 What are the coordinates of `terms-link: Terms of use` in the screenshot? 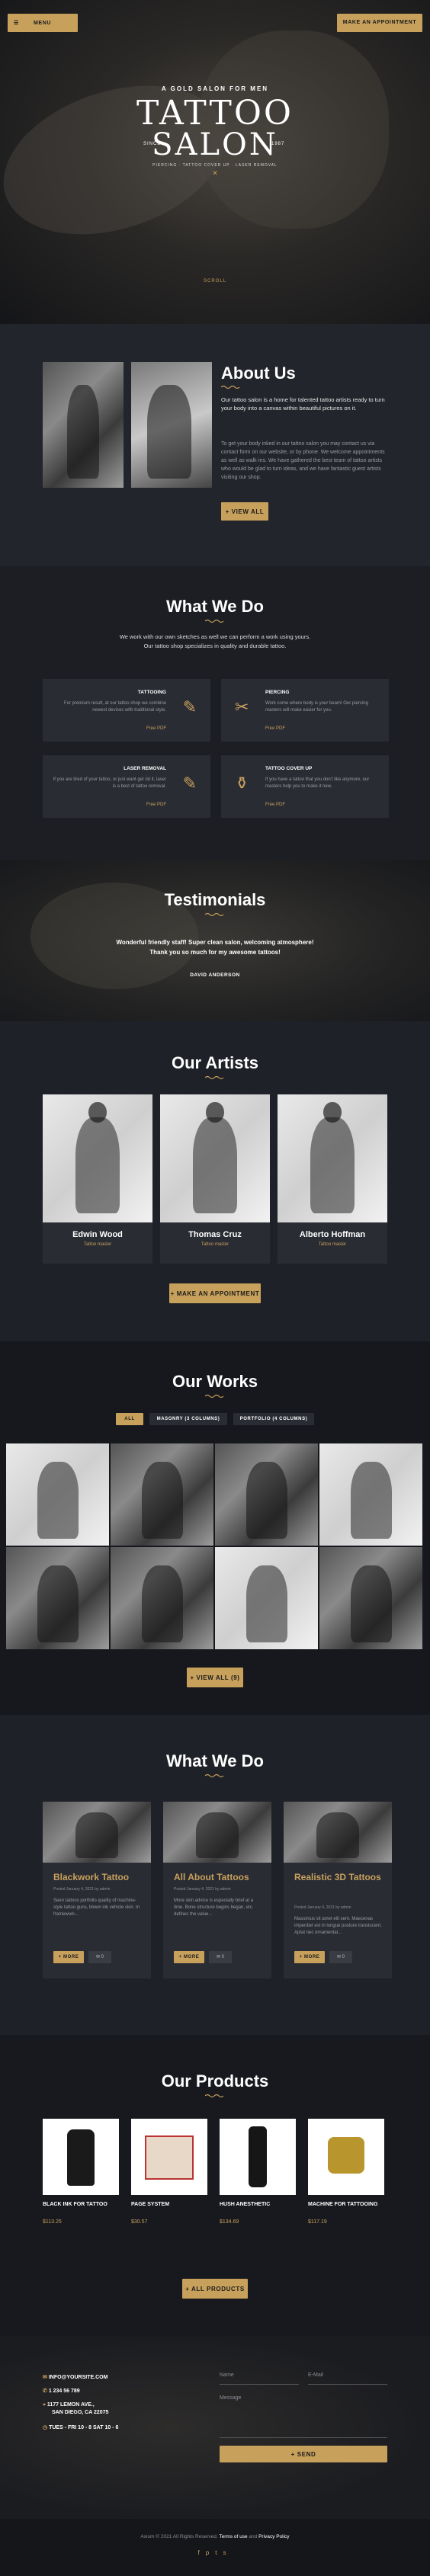 It's located at (233, 2536).